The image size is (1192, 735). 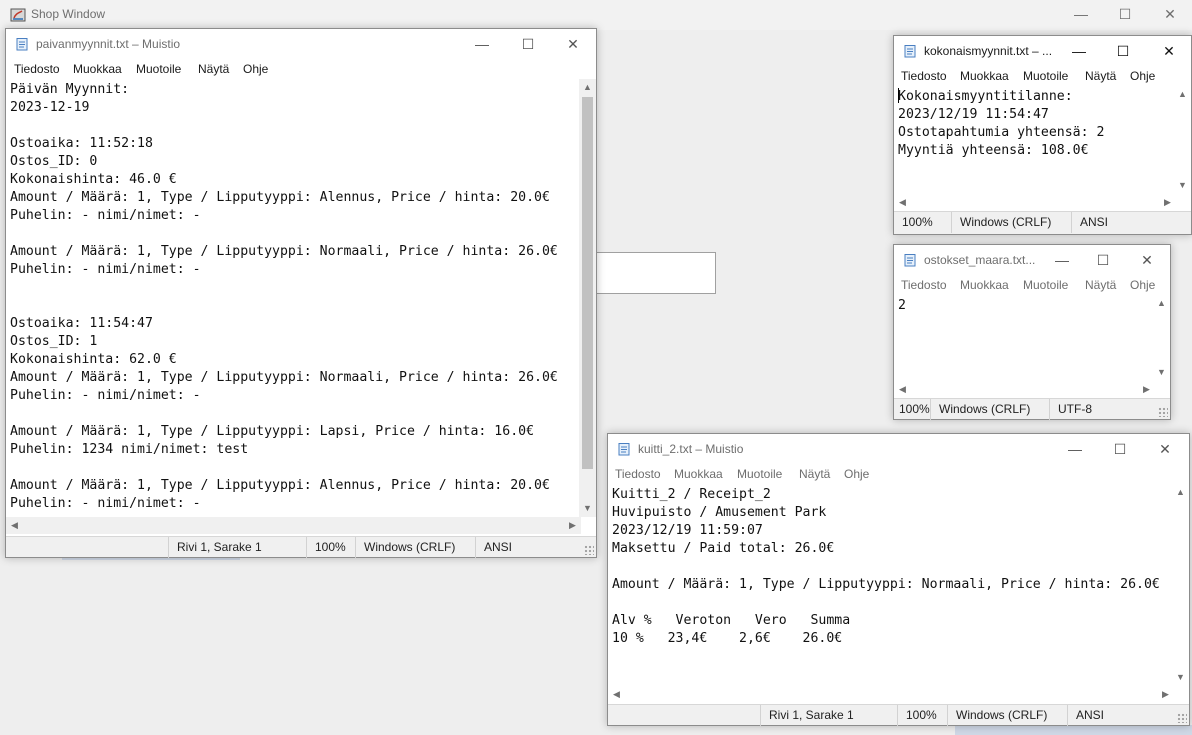 I want to click on status-bar: 100% Windows (CRLF) UTF-8, so click(x=1032, y=409).